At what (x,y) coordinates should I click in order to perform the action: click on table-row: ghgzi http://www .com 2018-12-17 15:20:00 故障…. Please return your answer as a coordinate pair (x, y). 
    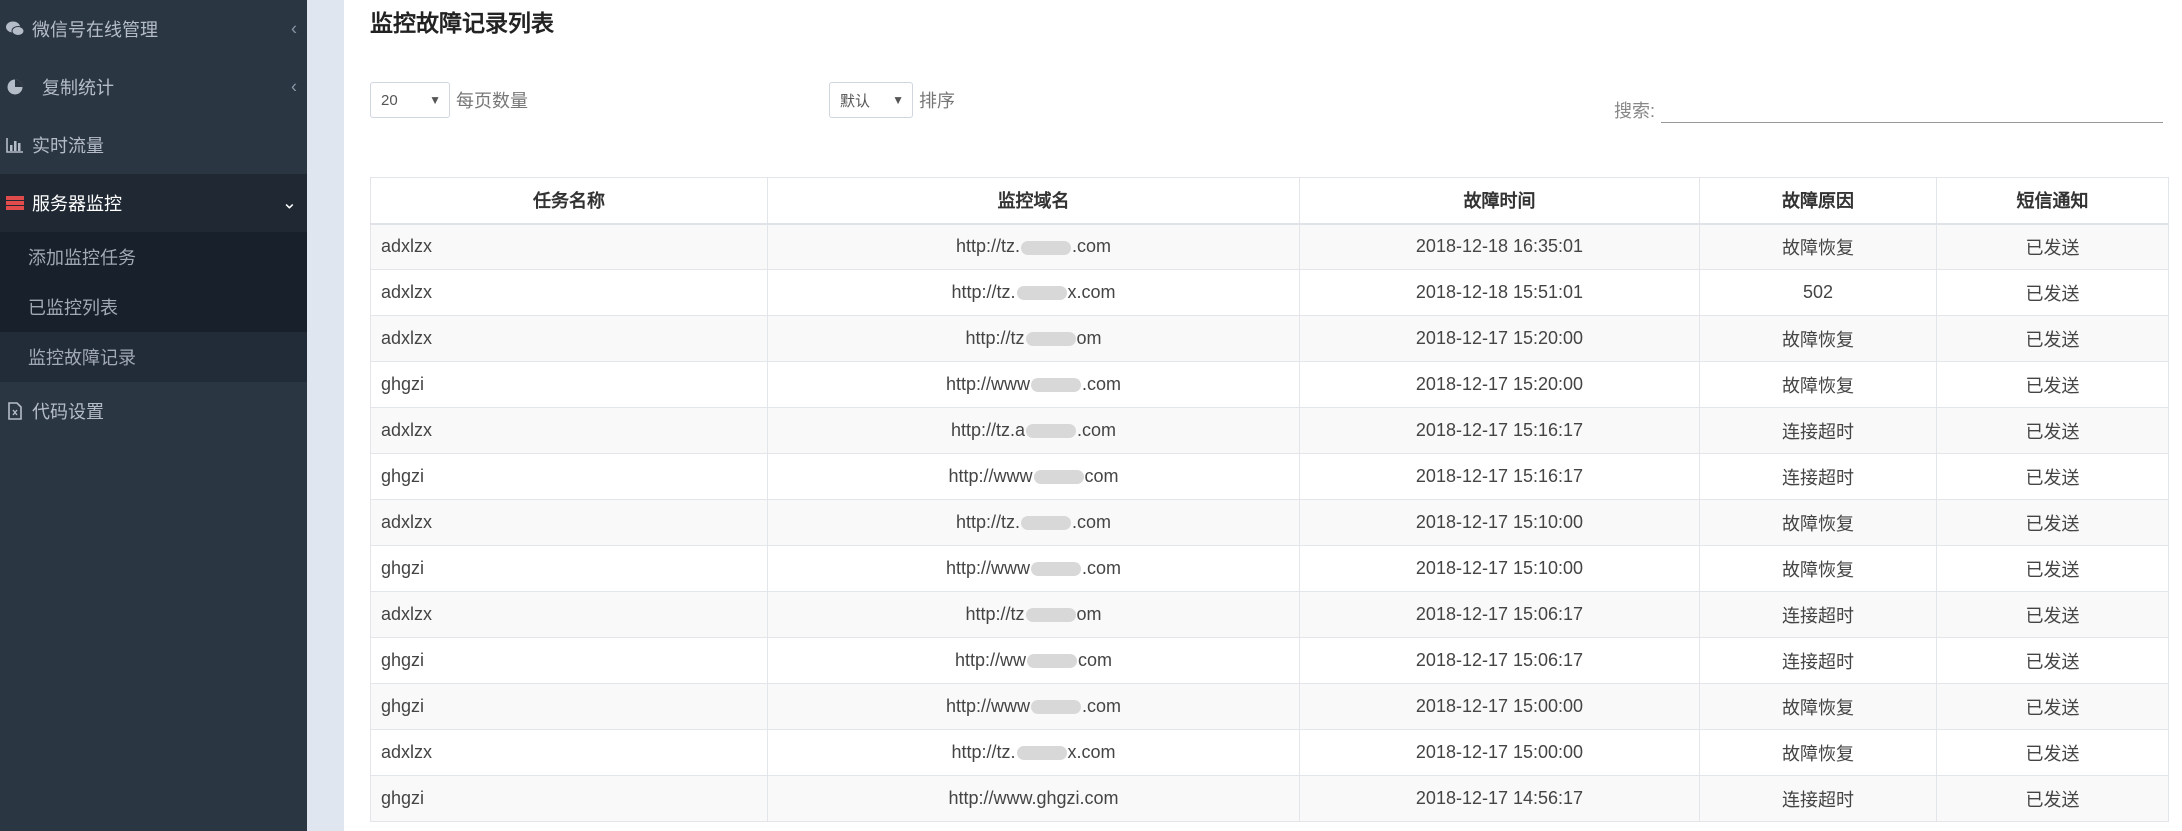
    Looking at the image, I should click on (1269, 384).